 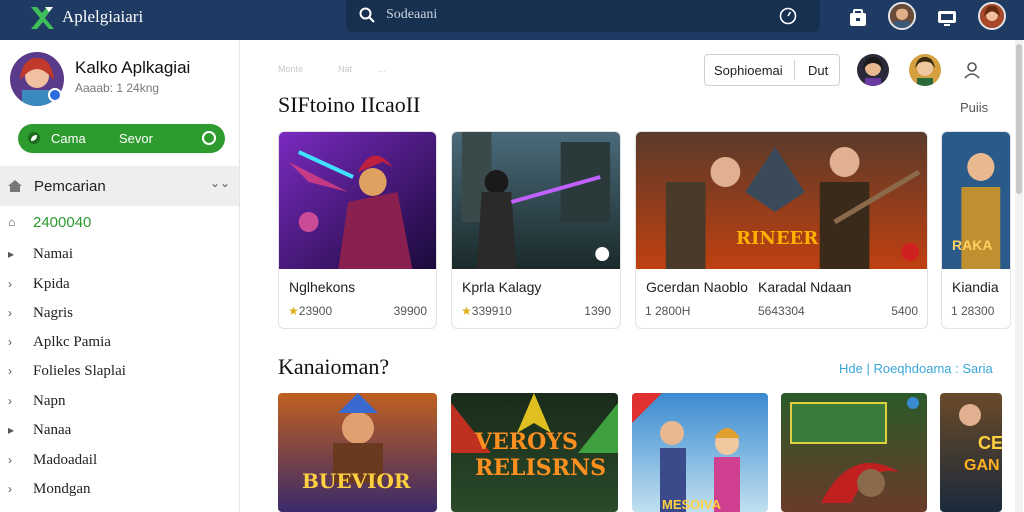 I want to click on sidebar-item: › Aplkc Pamia, so click(x=119, y=343).